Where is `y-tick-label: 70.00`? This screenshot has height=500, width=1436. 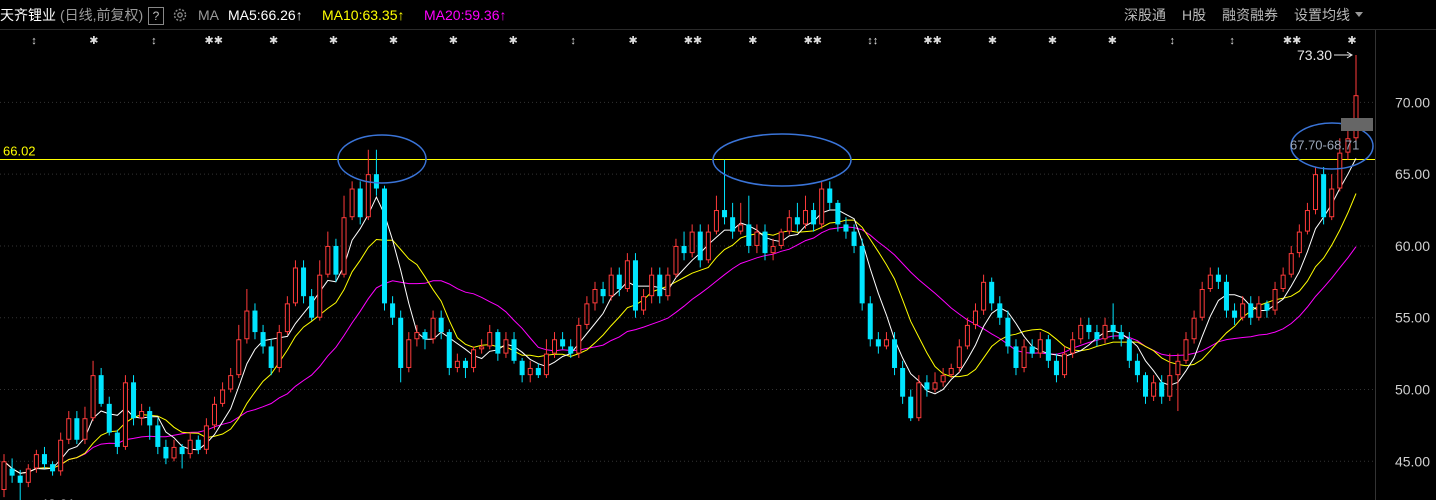
y-tick-label: 70.00 is located at coordinates (1412, 102).